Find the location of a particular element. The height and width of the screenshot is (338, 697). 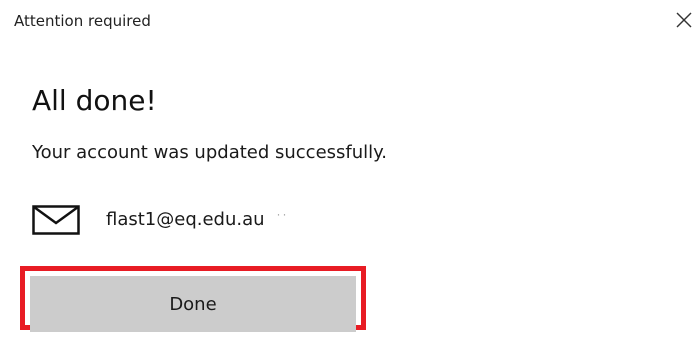

account-email: flast1@eq.edu.au is located at coordinates (185, 219).